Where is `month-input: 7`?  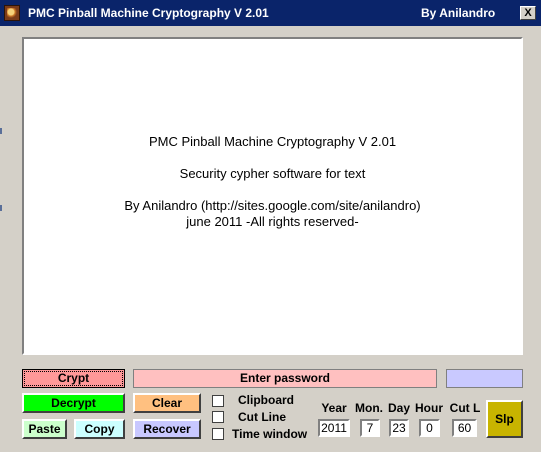 month-input: 7 is located at coordinates (370, 428).